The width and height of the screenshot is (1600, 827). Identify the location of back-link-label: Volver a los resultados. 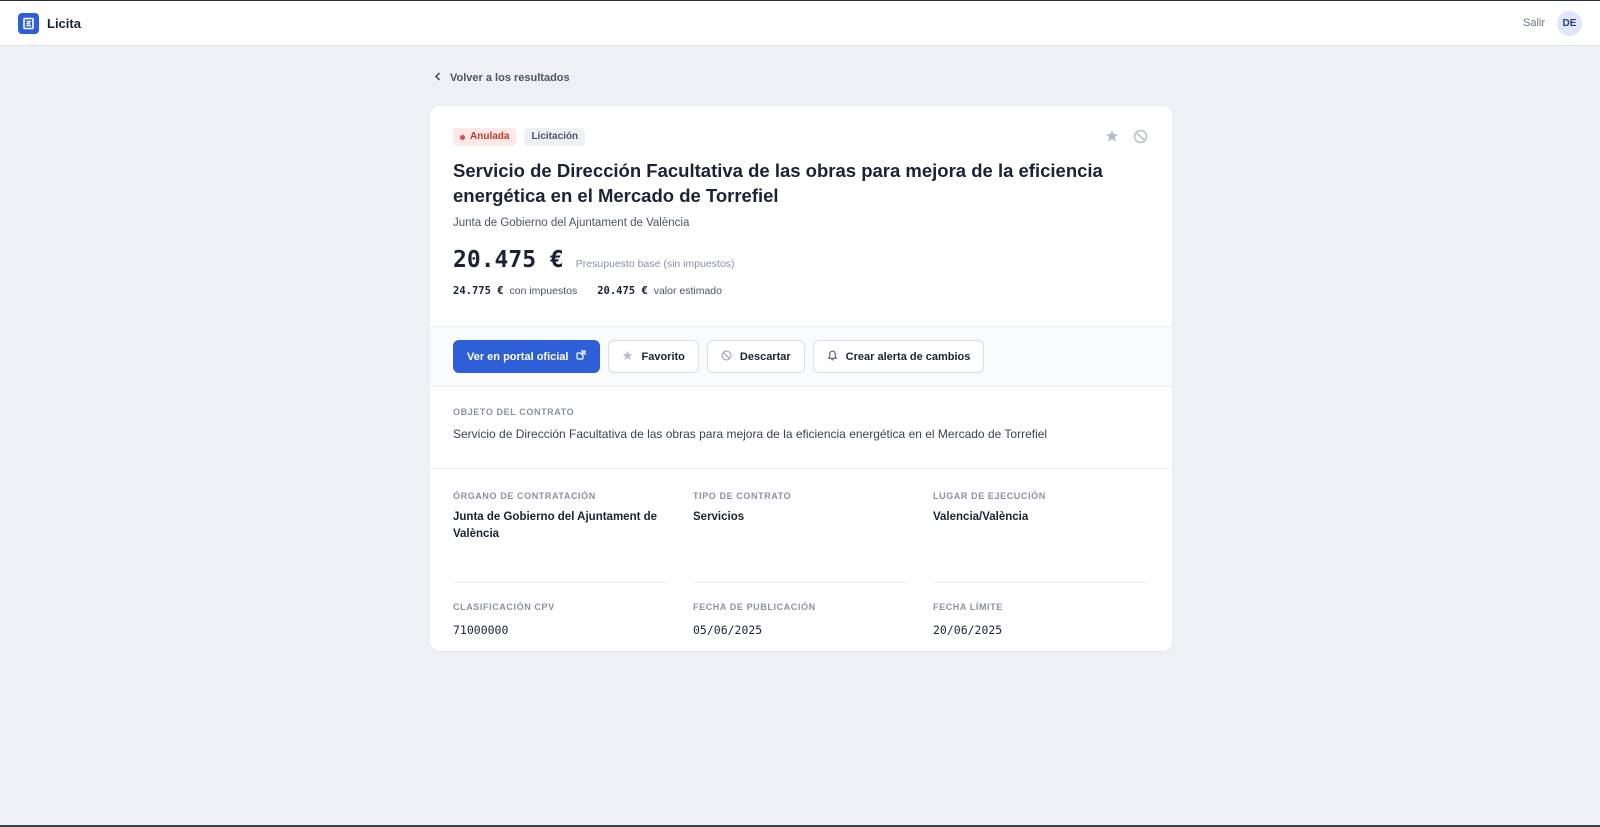
(510, 78).